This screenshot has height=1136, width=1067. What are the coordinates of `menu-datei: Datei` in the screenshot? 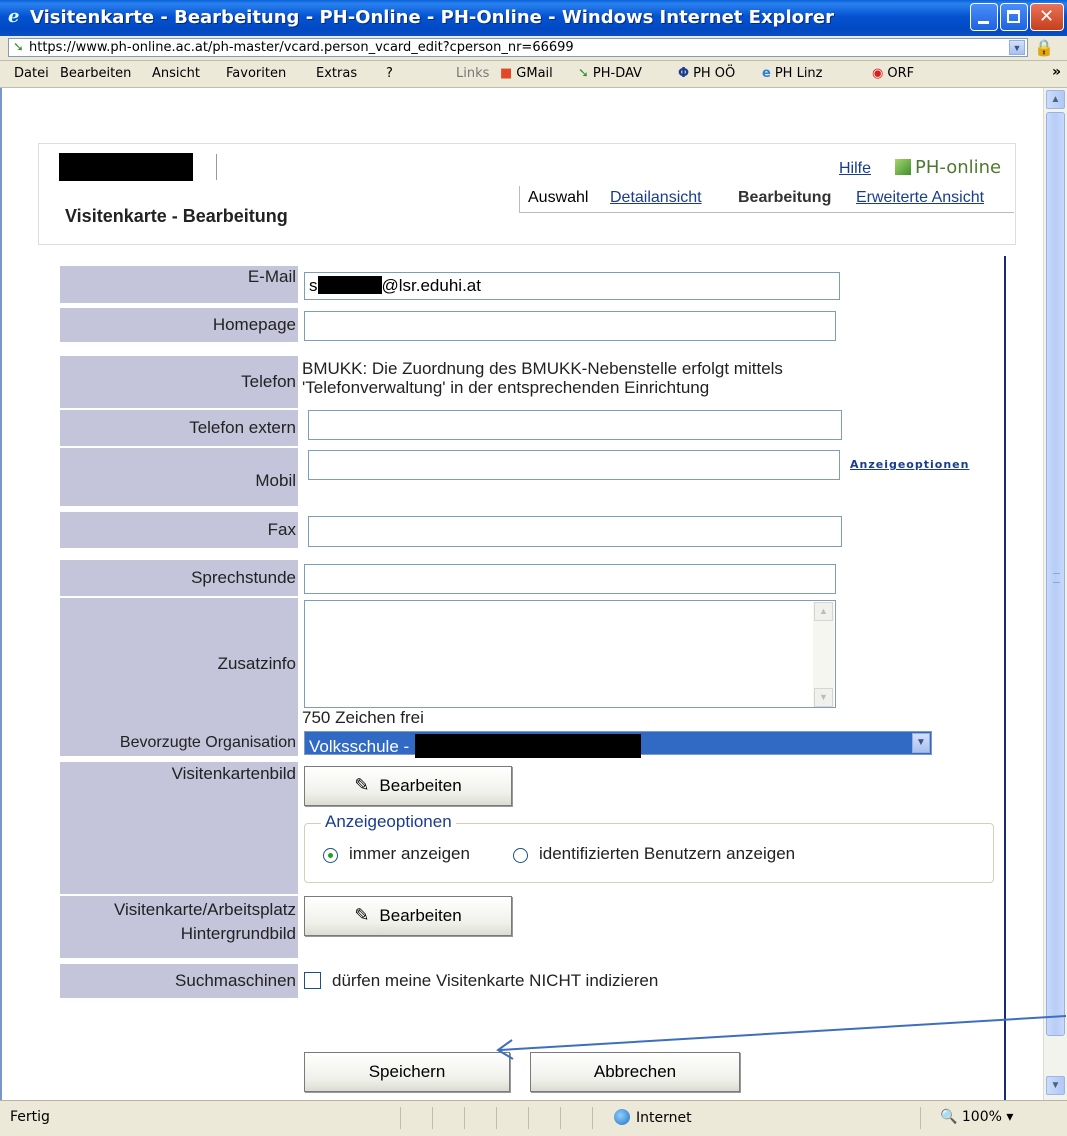 It's located at (31, 73).